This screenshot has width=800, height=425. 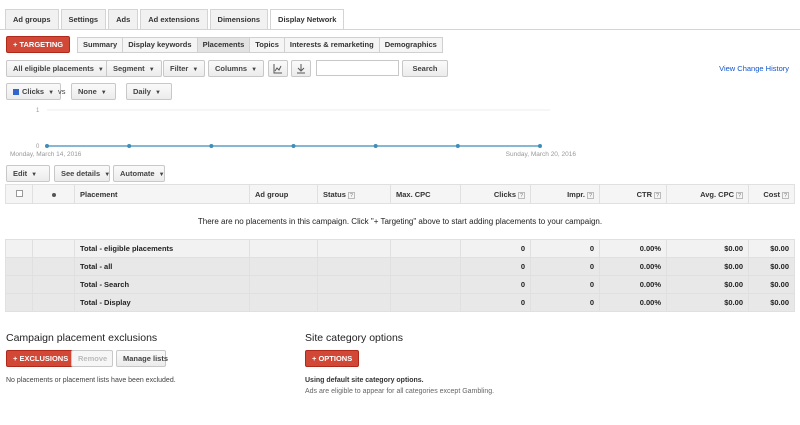 What do you see at coordinates (541, 154) in the screenshot?
I see `x-axis-label: Sunday, March 20, 2016` at bounding box center [541, 154].